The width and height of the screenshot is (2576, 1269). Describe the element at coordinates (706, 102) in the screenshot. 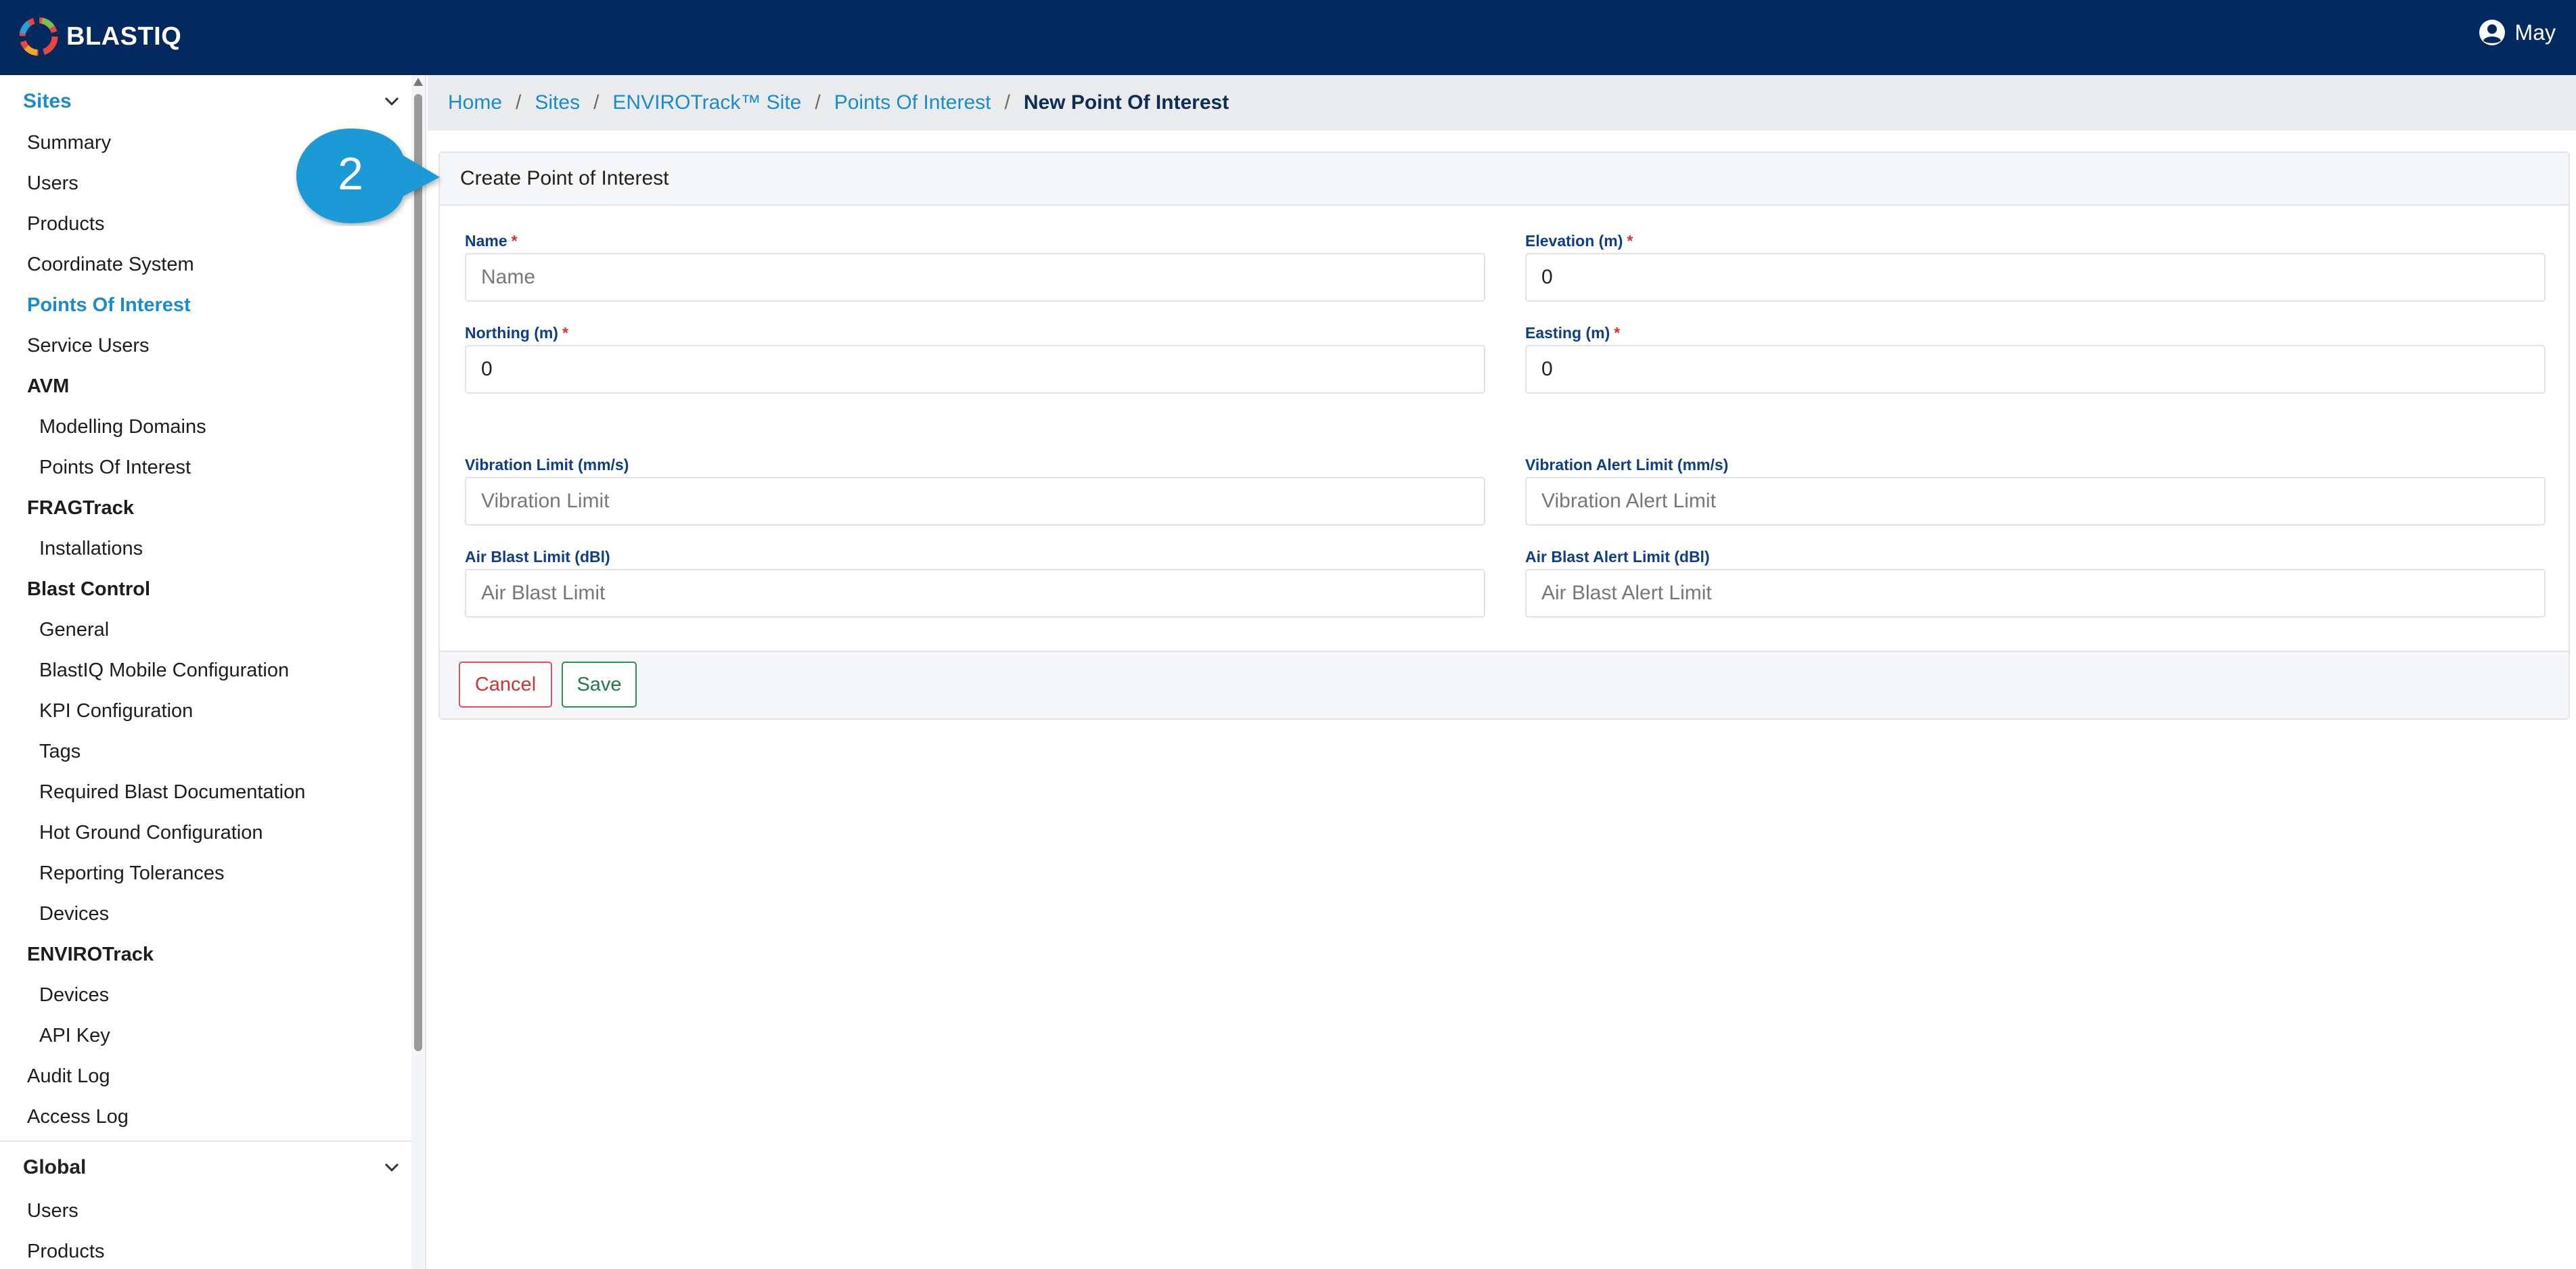

I see `breadcrumb-site: ENVIROTrack™ Site` at that location.